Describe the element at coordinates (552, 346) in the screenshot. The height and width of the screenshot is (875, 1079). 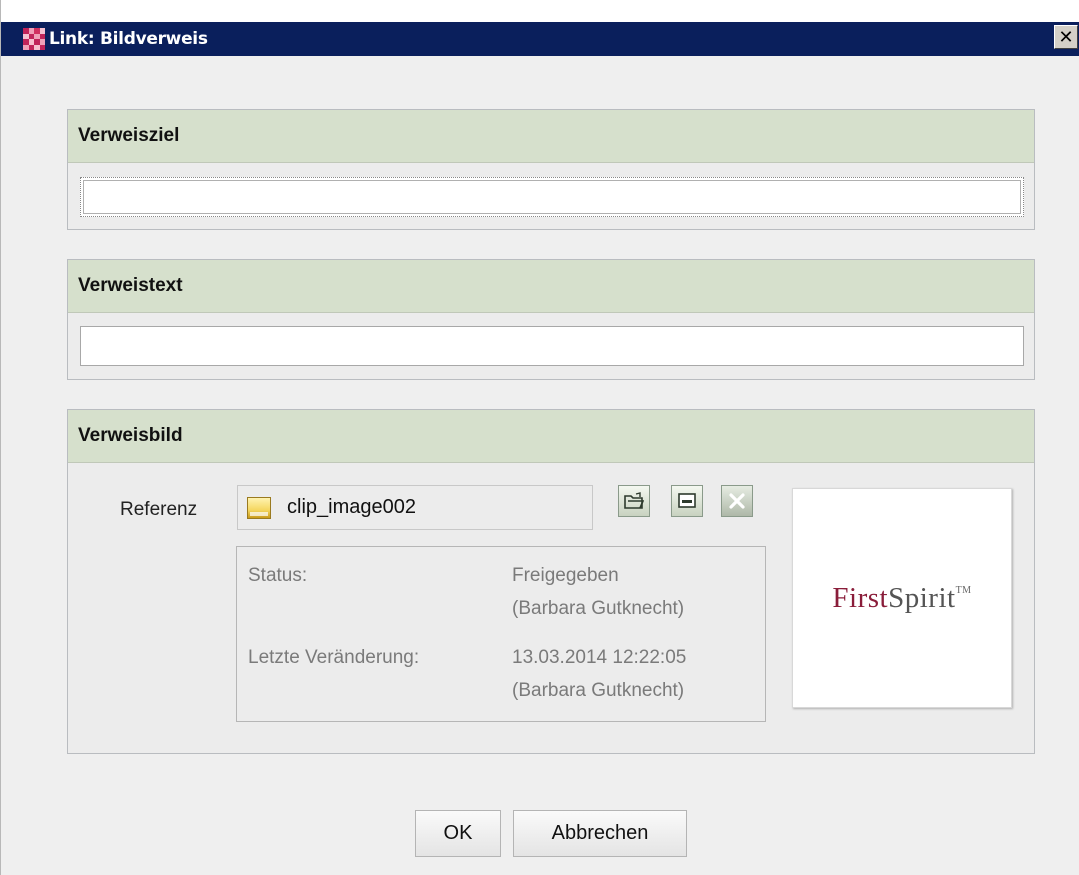
I see `link-text-input` at that location.